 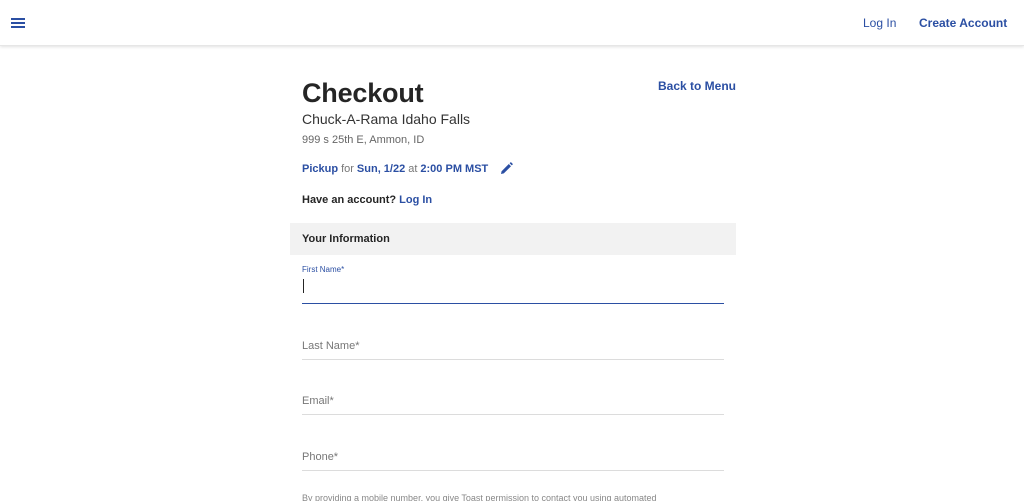 What do you see at coordinates (963, 23) in the screenshot?
I see `create-account-link: Create Account` at bounding box center [963, 23].